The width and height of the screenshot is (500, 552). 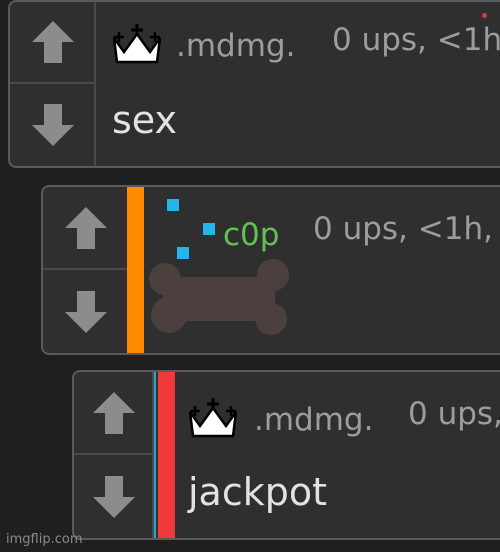 What do you see at coordinates (416, 40) in the screenshot?
I see `comment-meta: 0 ups, <1h,` at bounding box center [416, 40].